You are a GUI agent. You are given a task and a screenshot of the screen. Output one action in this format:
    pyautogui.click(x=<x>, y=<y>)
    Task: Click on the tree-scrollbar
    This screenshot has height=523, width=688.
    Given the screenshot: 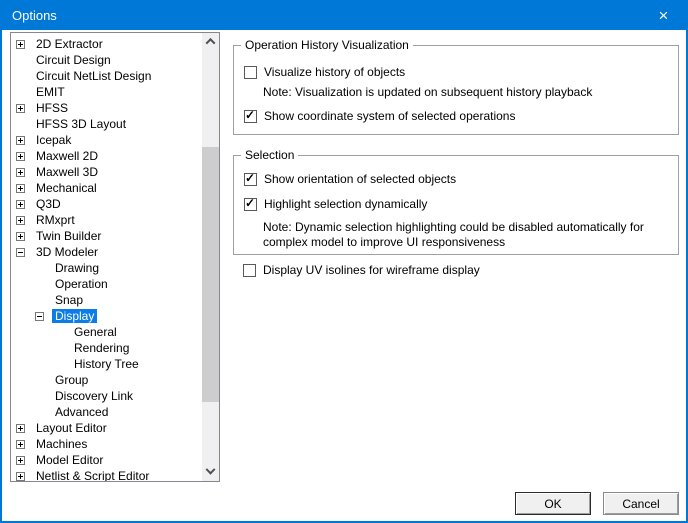 What is the action you would take?
    pyautogui.click(x=210, y=257)
    